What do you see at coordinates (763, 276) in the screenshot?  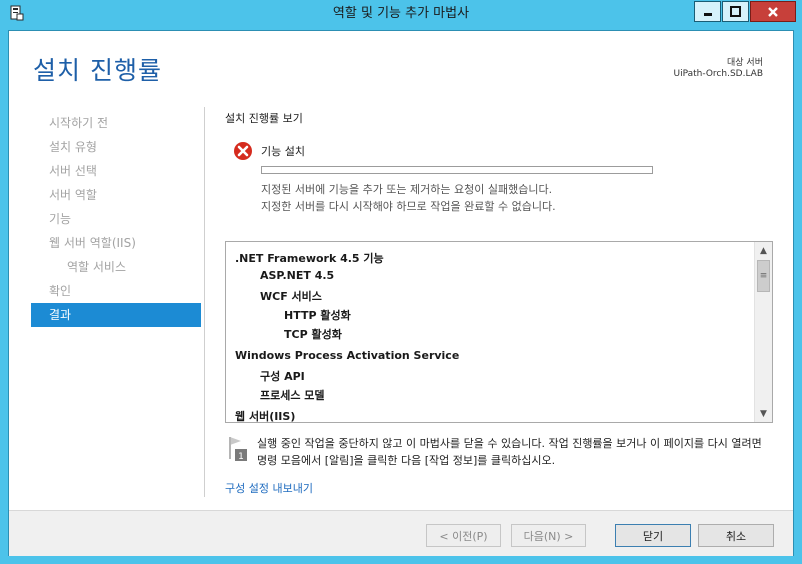 I see `scroll-thumb: ≡` at bounding box center [763, 276].